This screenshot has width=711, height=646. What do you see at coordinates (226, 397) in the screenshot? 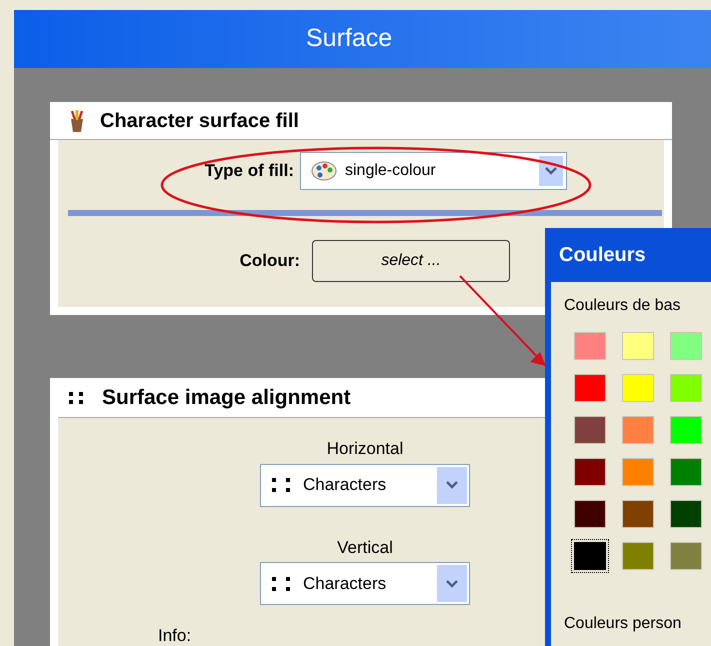
I see `card-title: Surface image alignment` at bounding box center [226, 397].